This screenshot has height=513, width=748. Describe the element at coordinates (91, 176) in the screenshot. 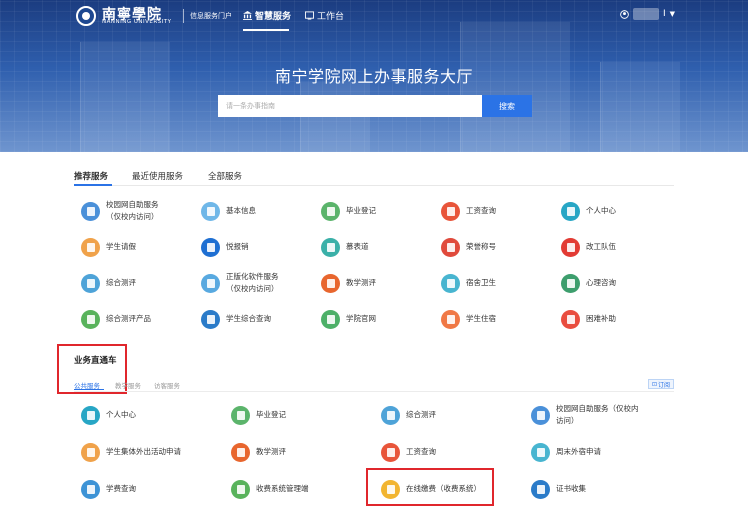

I see `tab-recommended: 推荐服务` at that location.